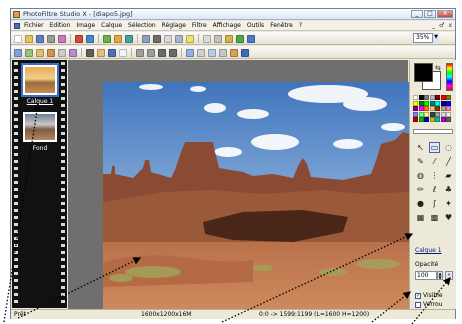 Image resolution: width=462 pixels, height=324 pixels. What do you see at coordinates (162, 52) in the screenshot?
I see `rotate-left-icon` at bounding box center [162, 52].